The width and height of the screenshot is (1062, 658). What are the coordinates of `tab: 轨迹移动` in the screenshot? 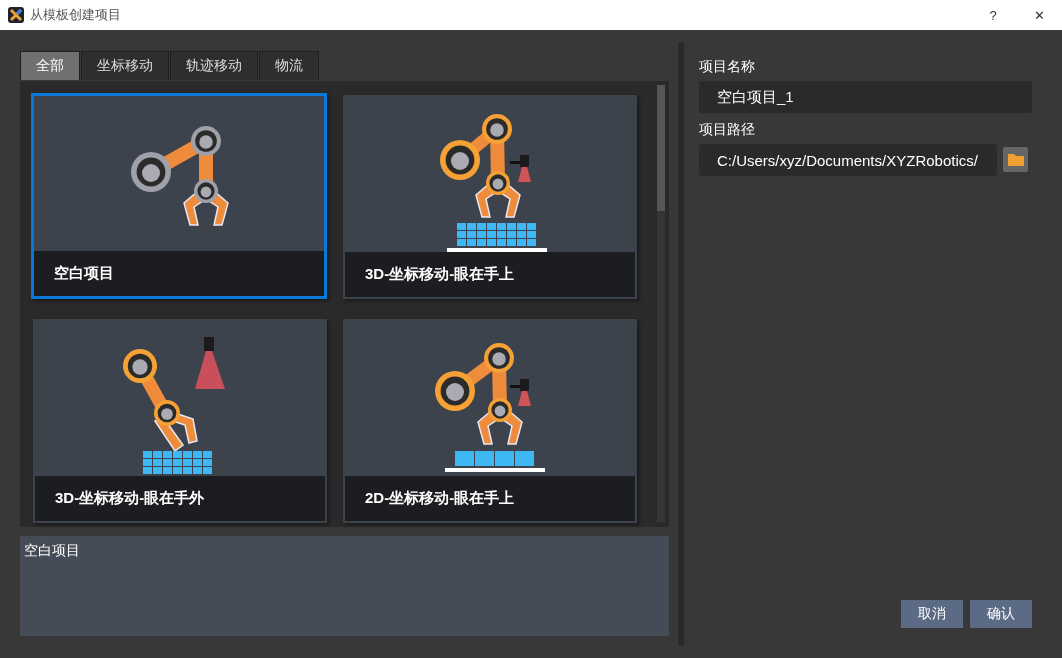 It's located at (214, 65).